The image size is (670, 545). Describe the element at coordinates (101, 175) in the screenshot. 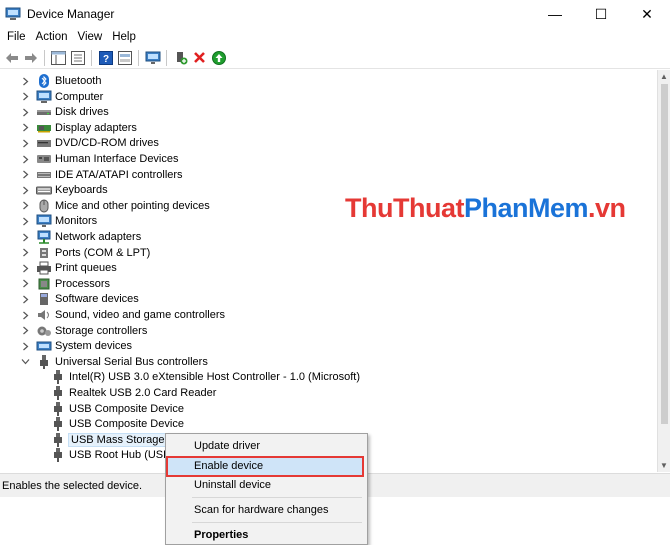

I see `tree-category-row: IDE ATA/ATAPI controllers` at that location.